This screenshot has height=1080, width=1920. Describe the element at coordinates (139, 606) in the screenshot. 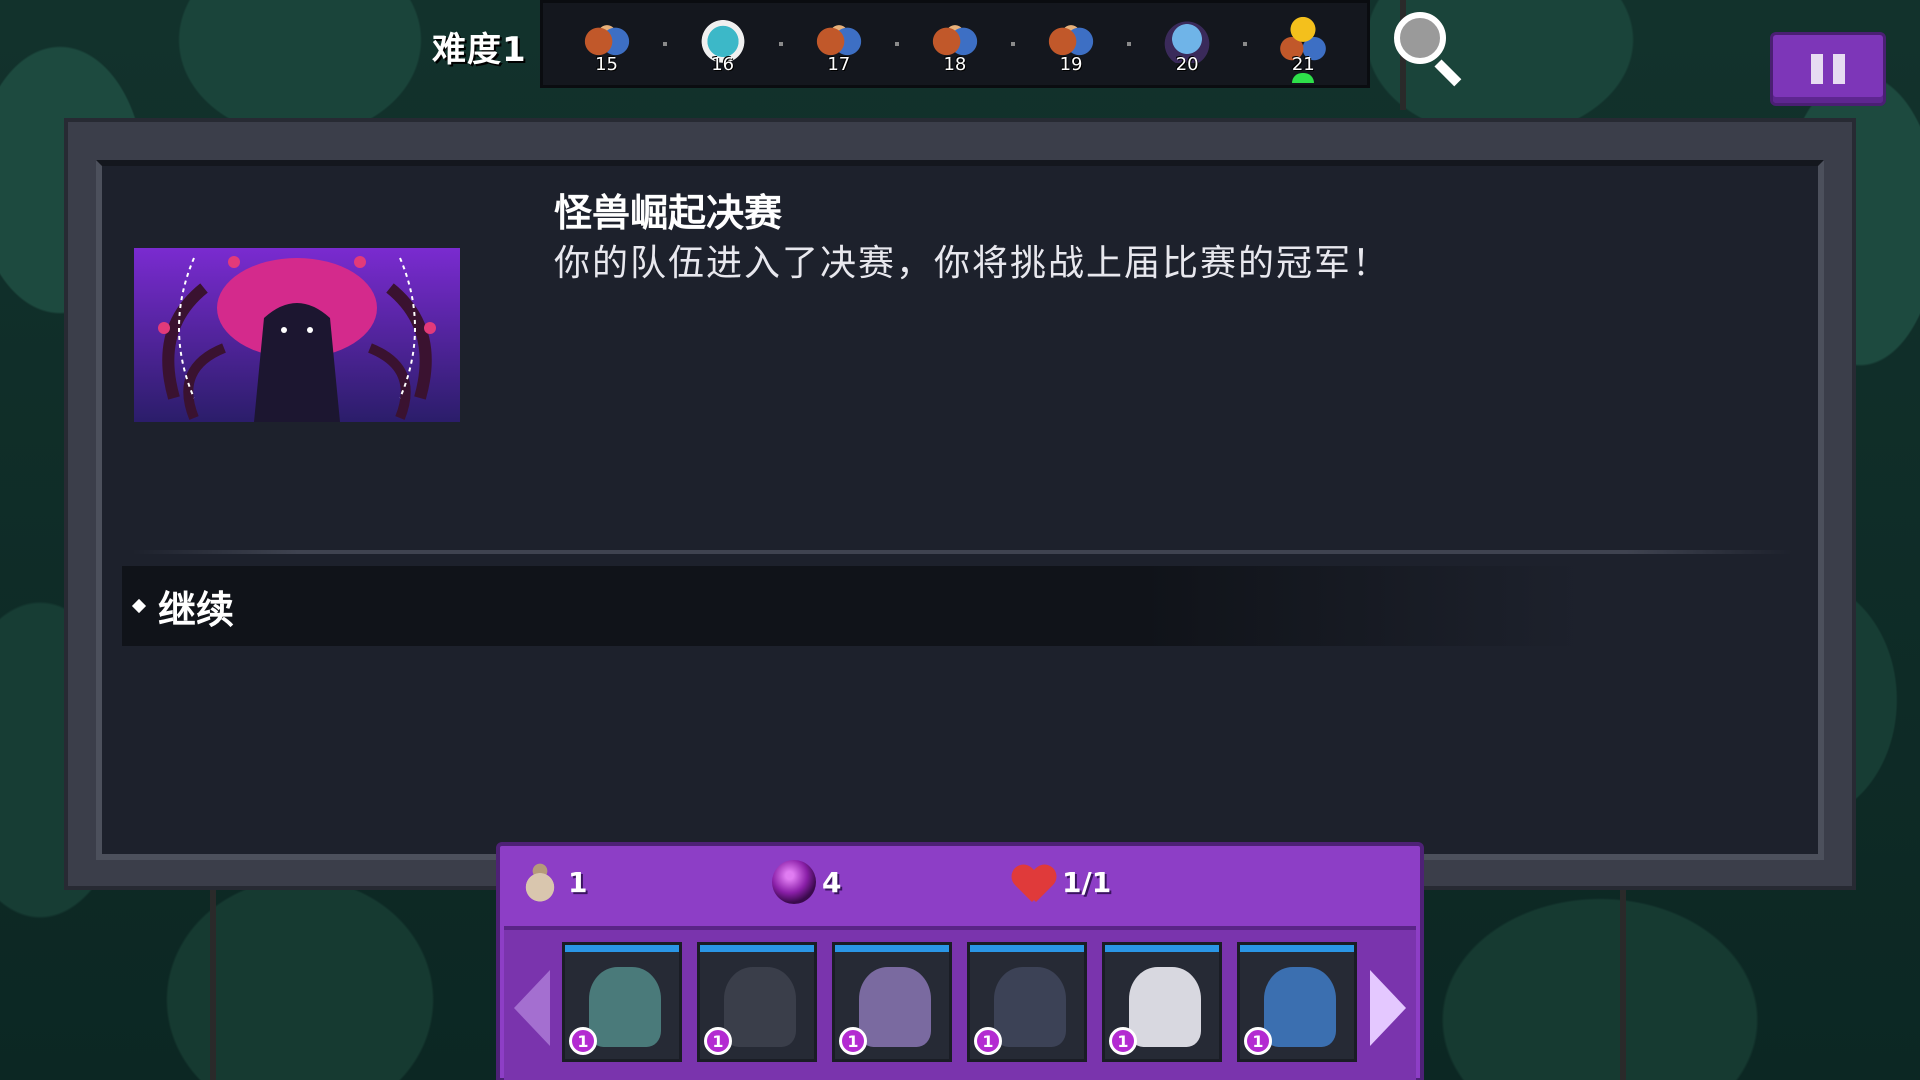

I see `diamond-bullet-icon` at that location.